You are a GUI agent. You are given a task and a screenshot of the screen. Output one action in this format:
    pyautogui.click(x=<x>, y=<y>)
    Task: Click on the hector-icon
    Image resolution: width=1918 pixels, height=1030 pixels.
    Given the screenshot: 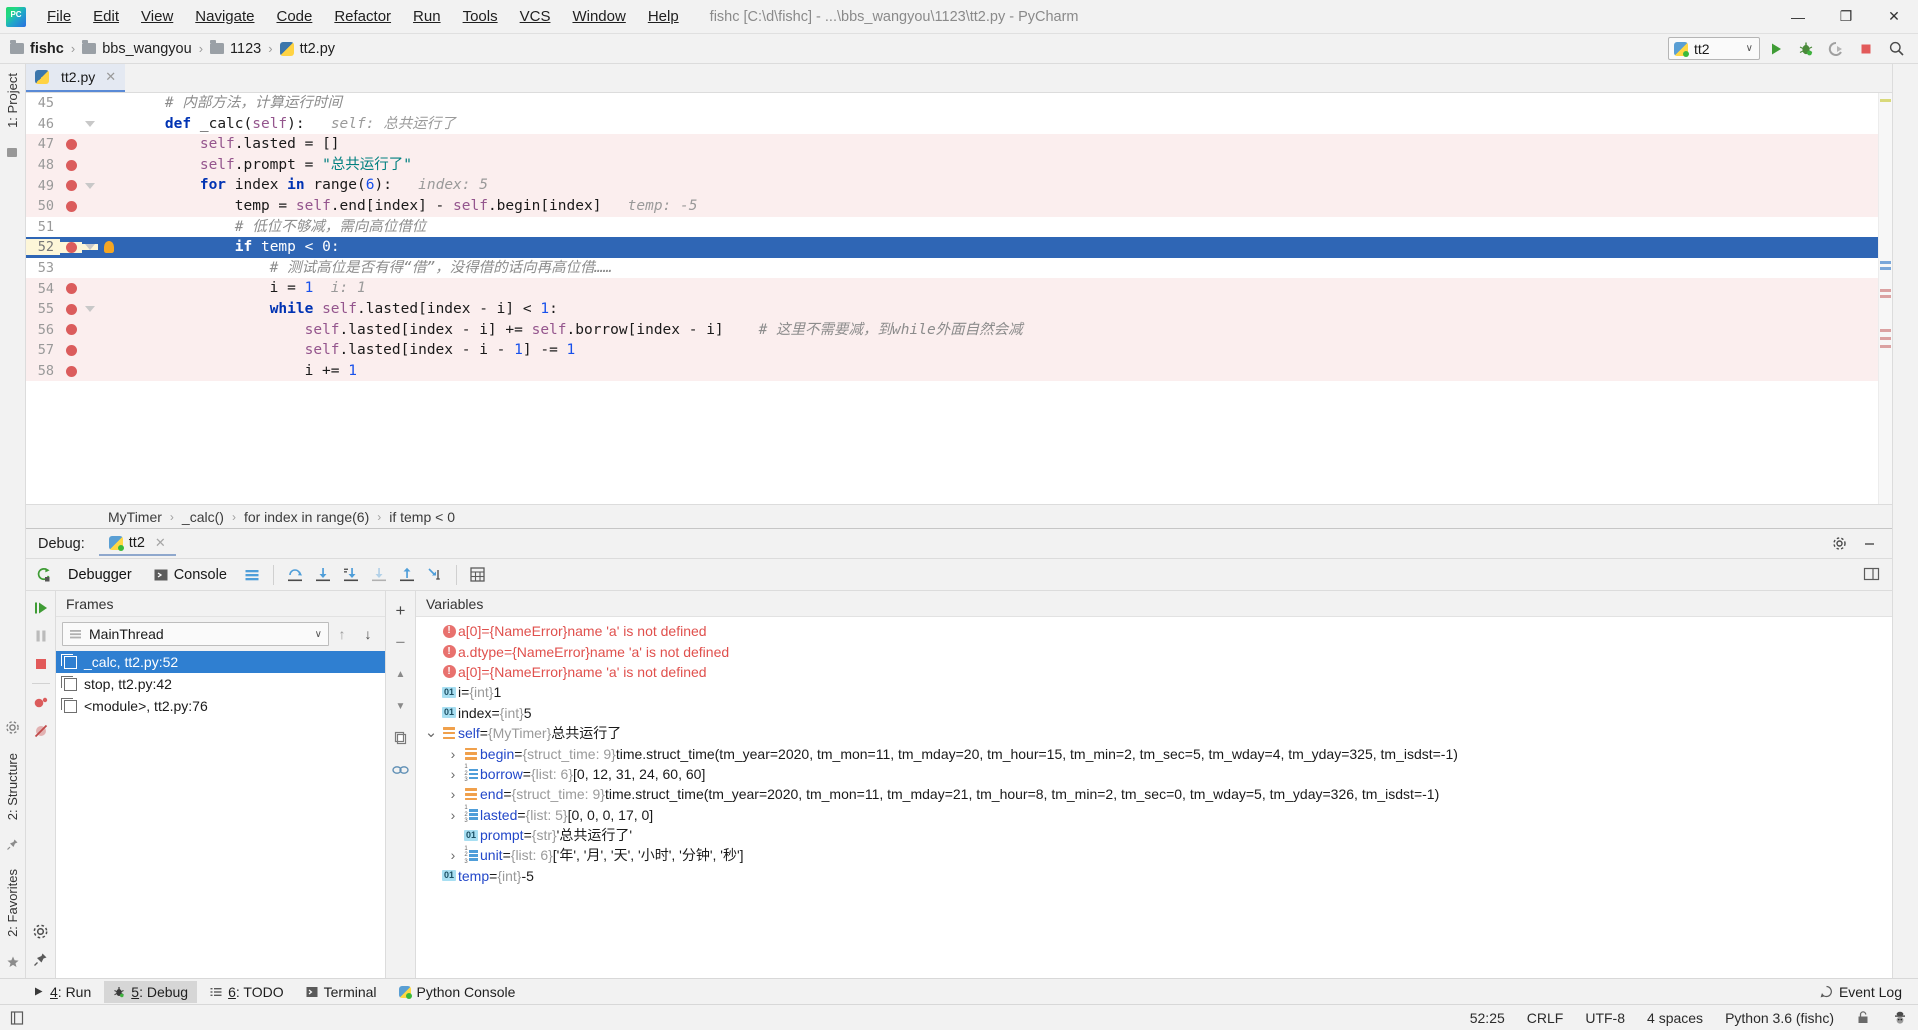 What is the action you would take?
    pyautogui.click(x=1900, y=1018)
    